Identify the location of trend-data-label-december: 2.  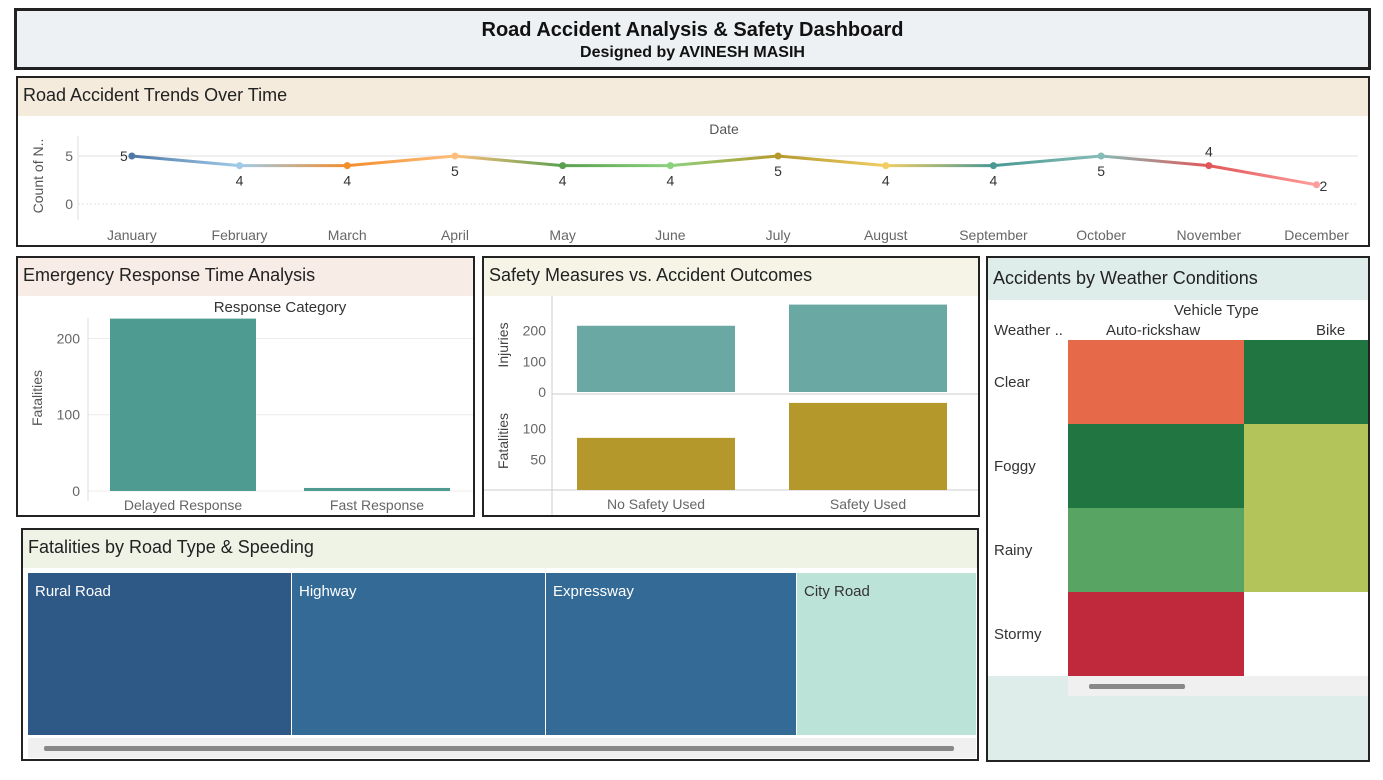
(1324, 186).